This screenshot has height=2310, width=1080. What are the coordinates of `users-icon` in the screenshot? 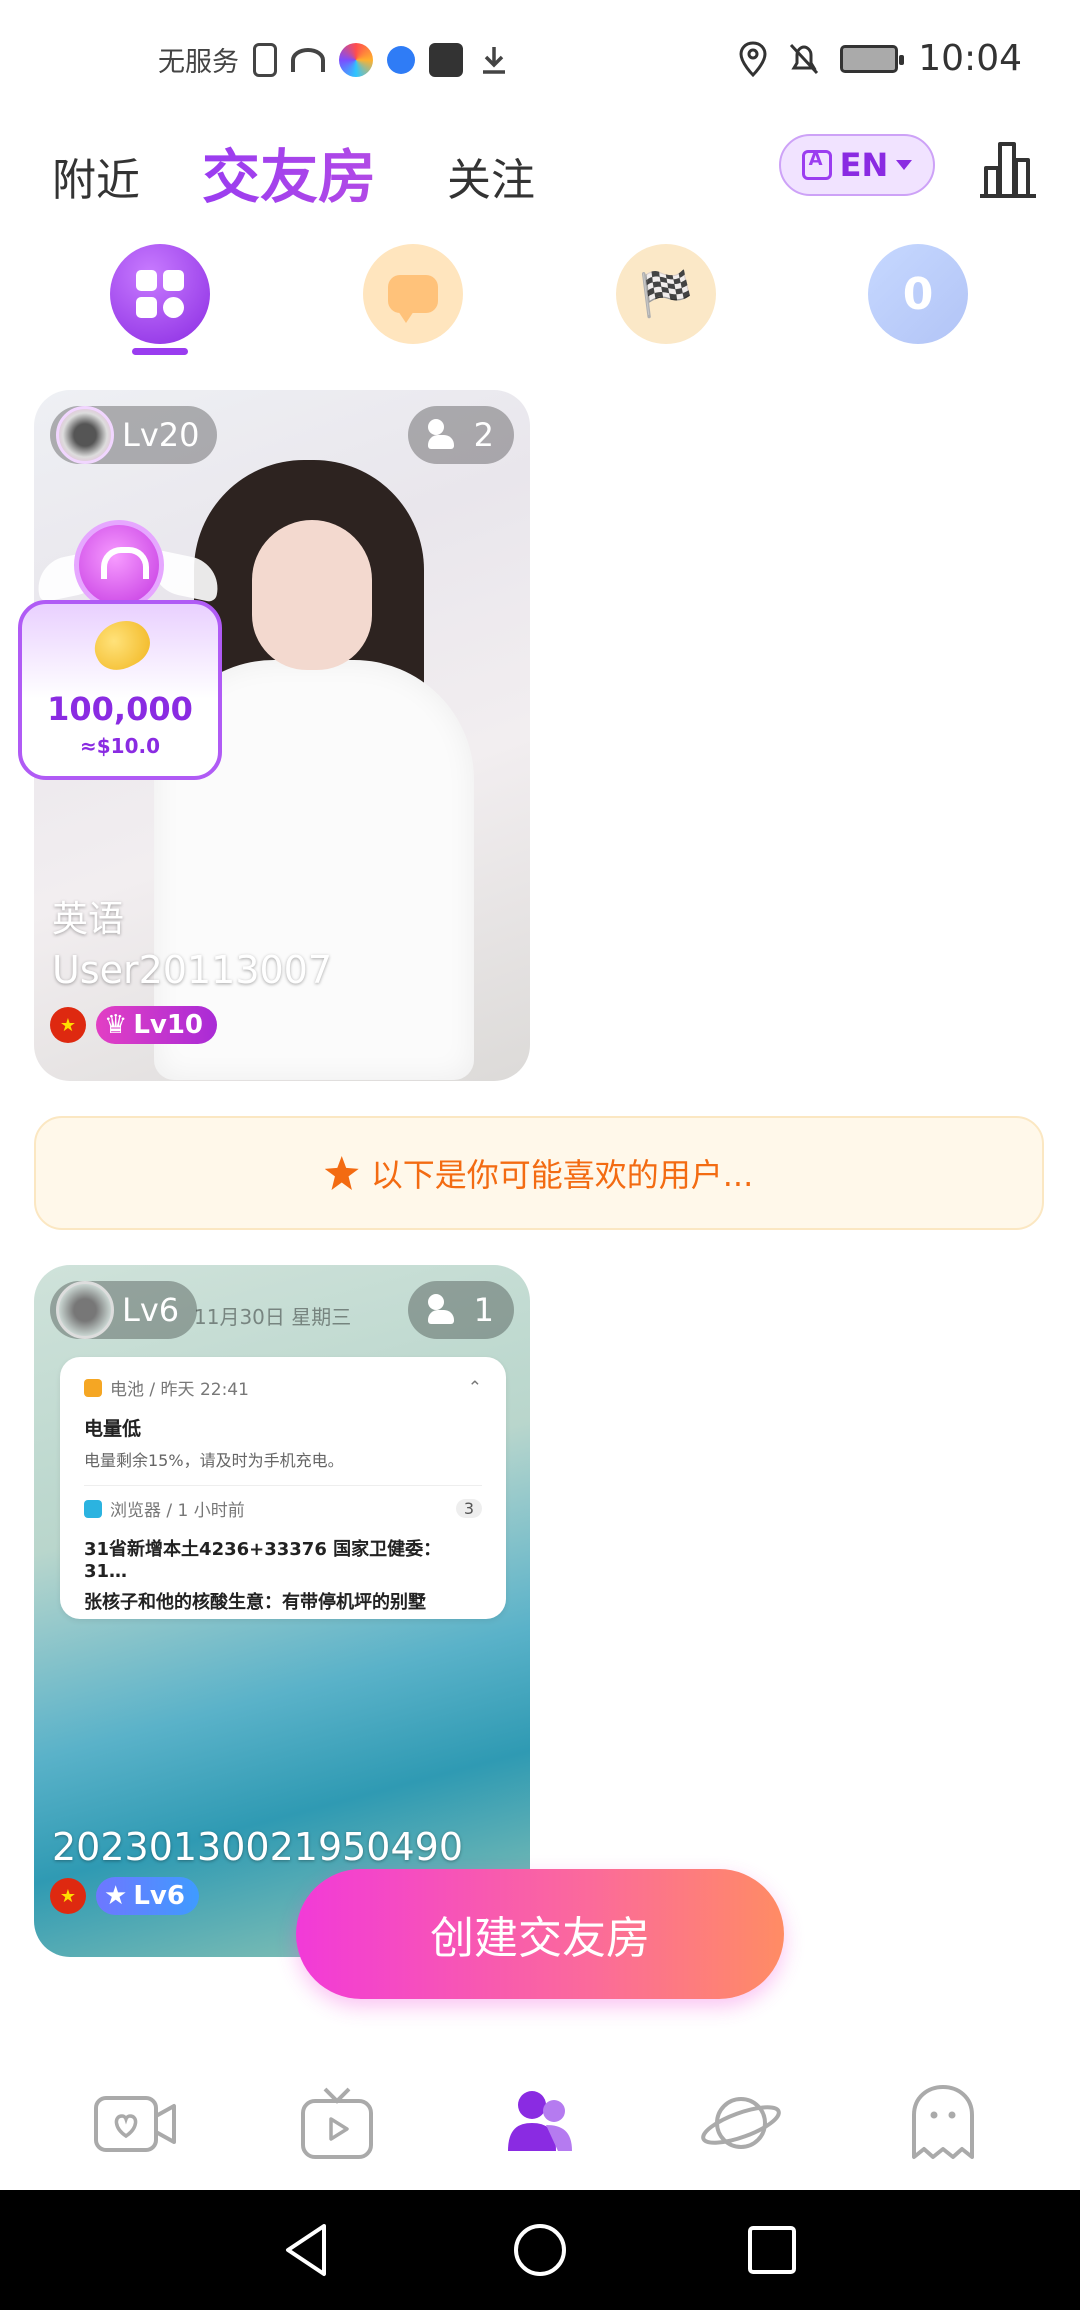 It's located at (540, 2121).